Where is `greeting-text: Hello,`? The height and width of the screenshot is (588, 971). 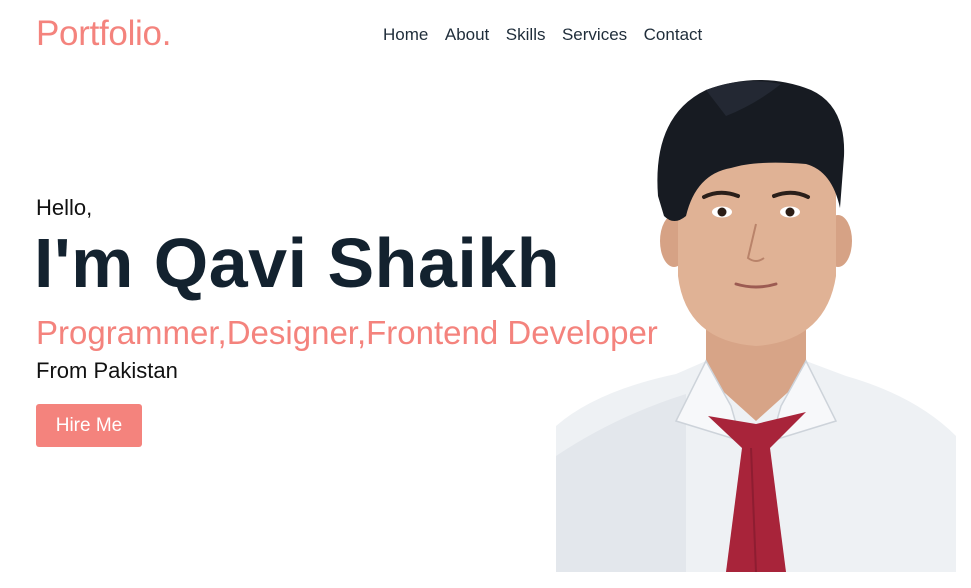 greeting-text: Hello, is located at coordinates (64, 207).